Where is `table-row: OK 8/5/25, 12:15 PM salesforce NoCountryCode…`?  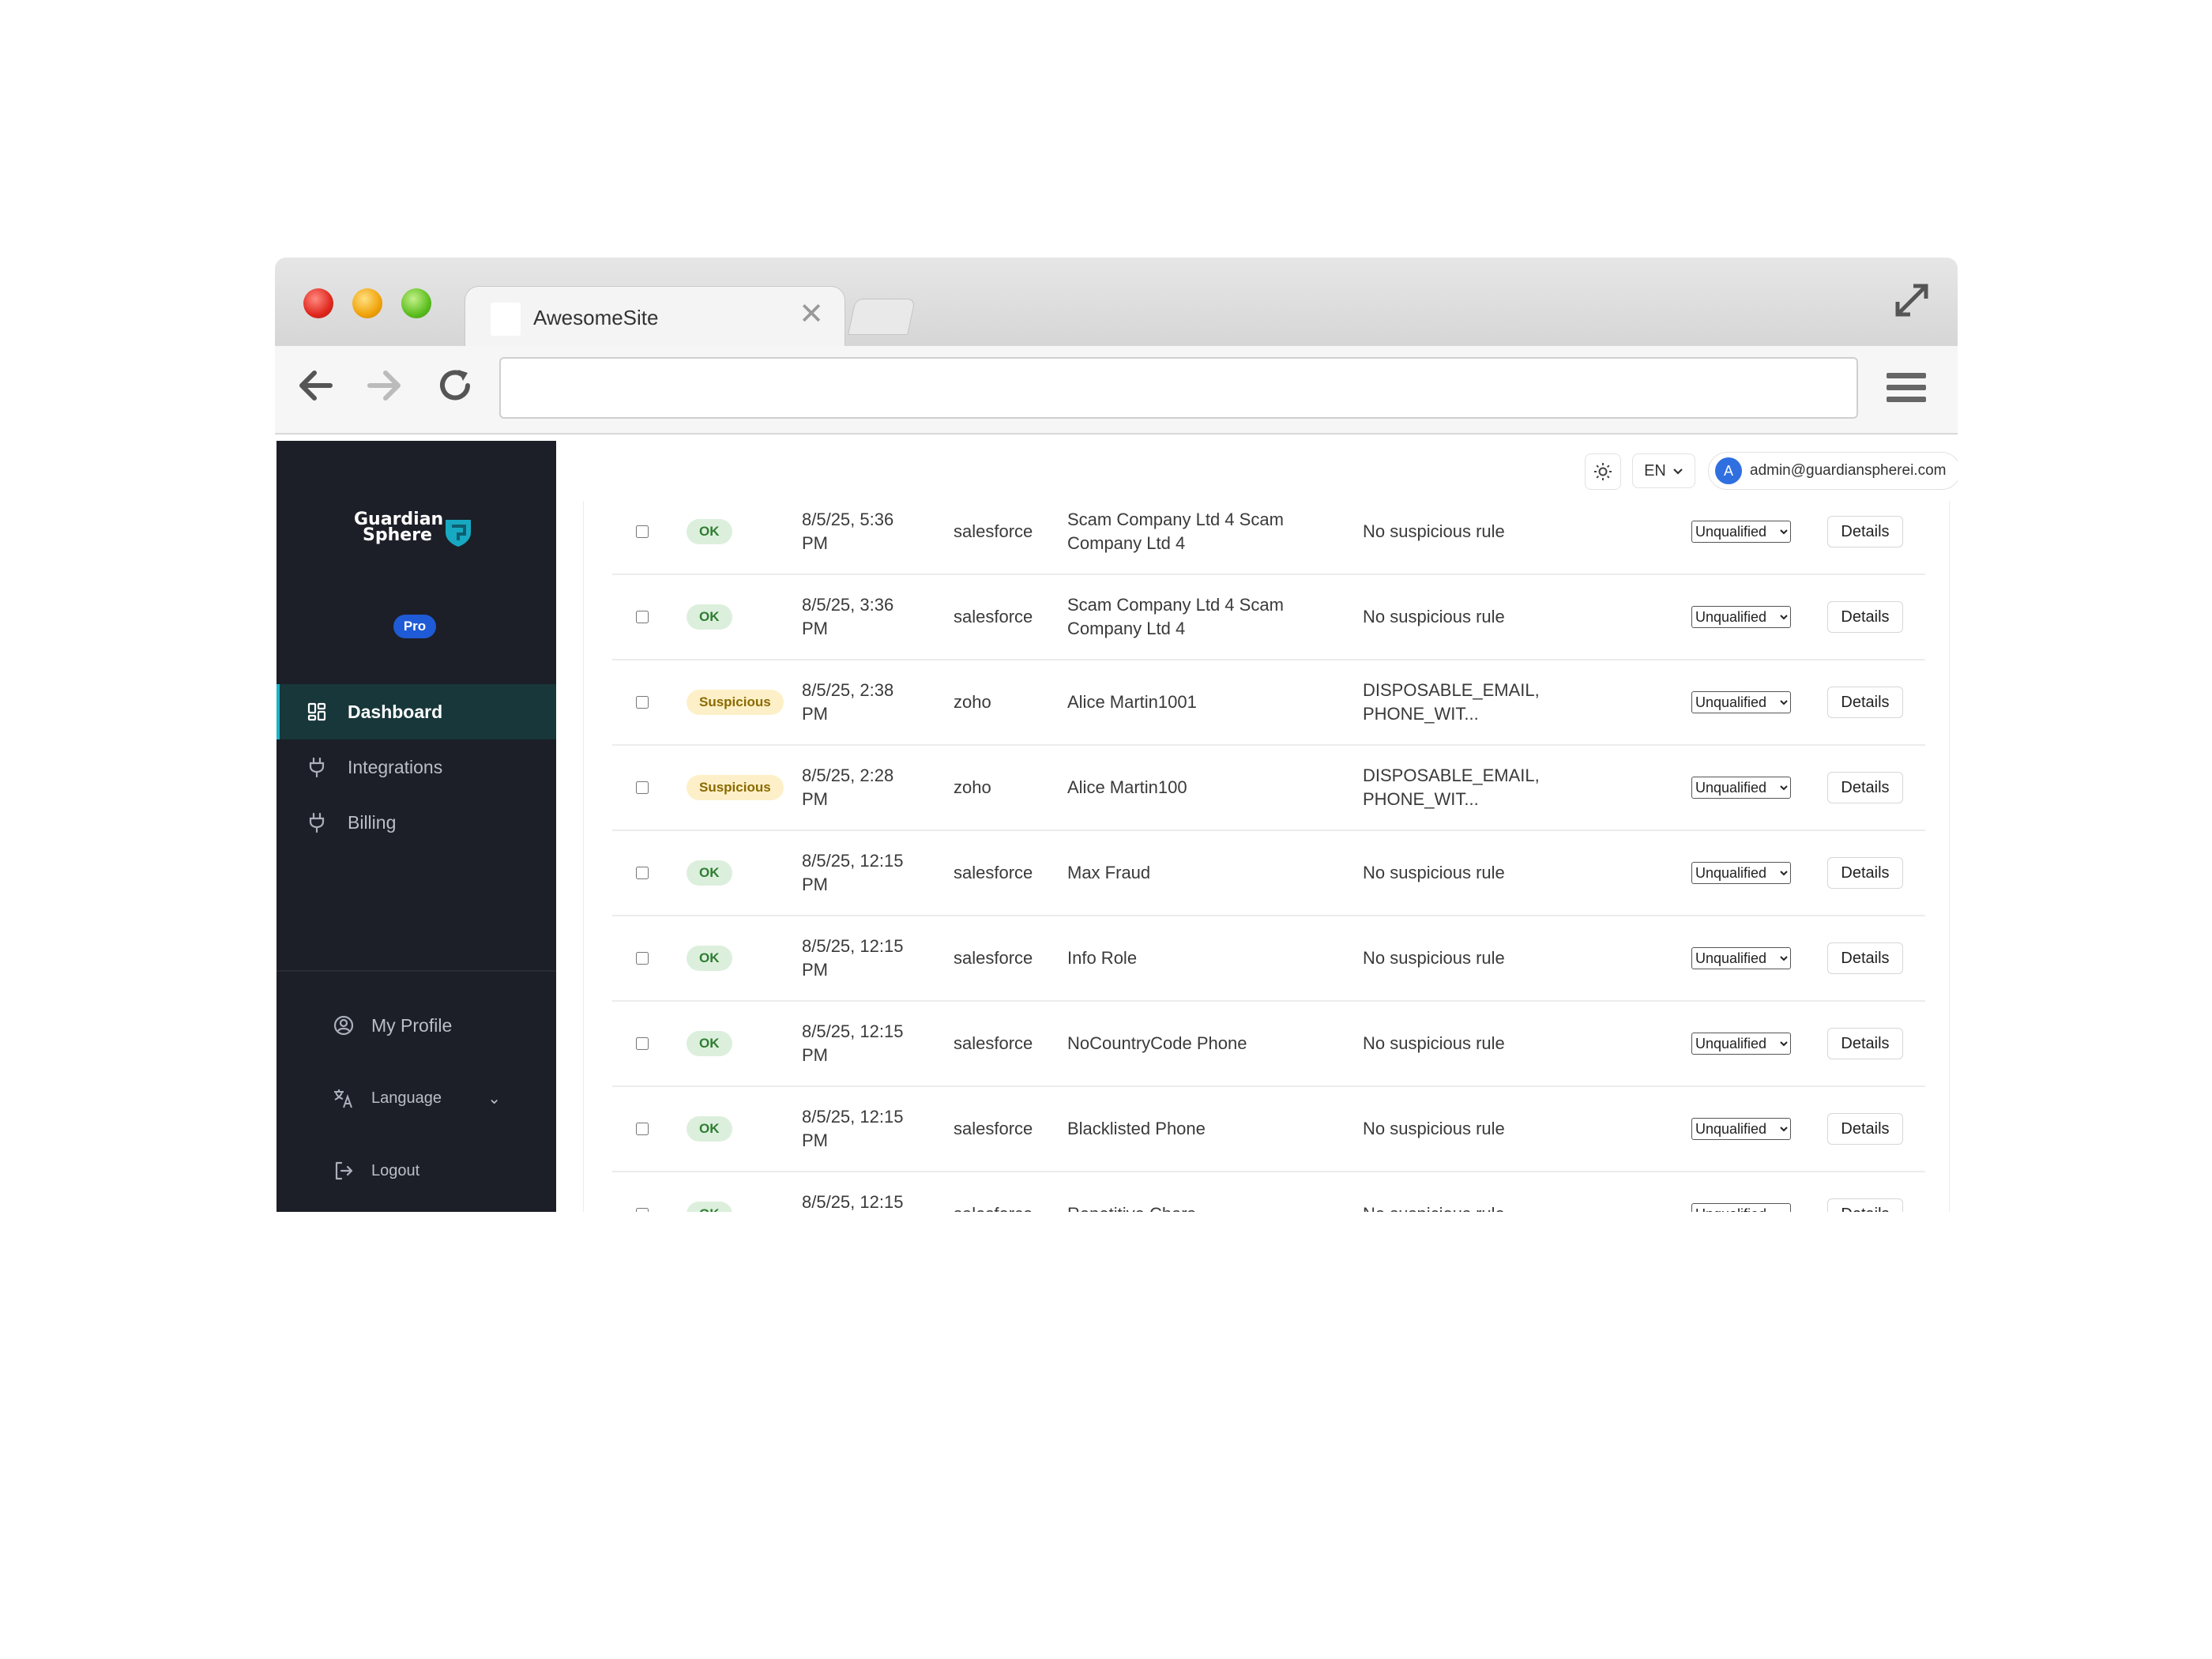 table-row: OK 8/5/25, 12:15 PM salesforce NoCountryCode… is located at coordinates (1269, 1045).